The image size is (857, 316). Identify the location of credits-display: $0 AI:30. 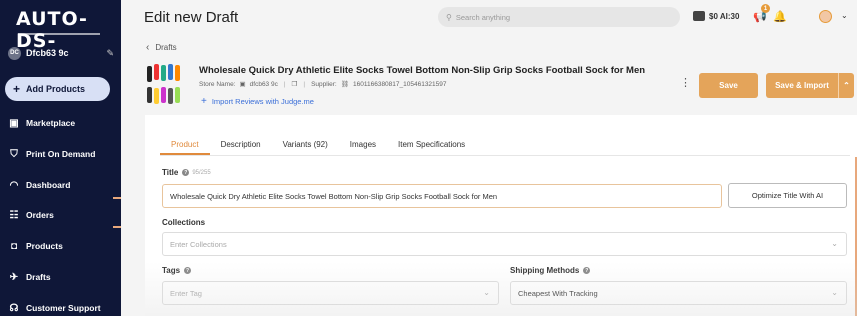
(716, 16).